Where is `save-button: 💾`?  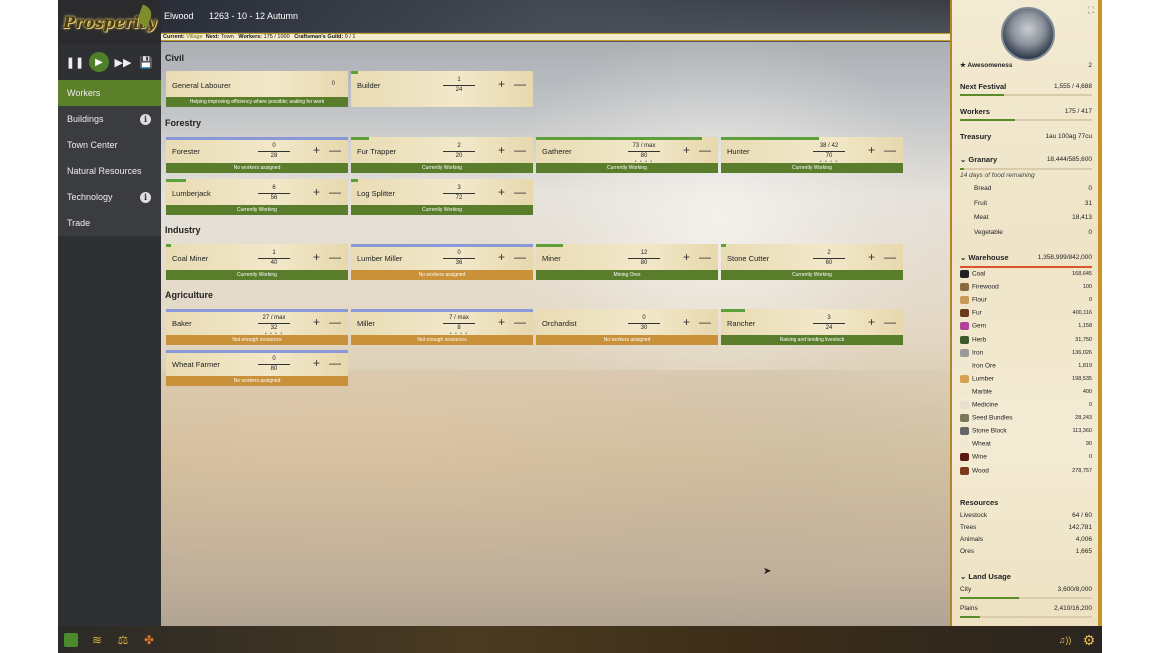 save-button: 💾 is located at coordinates (146, 62).